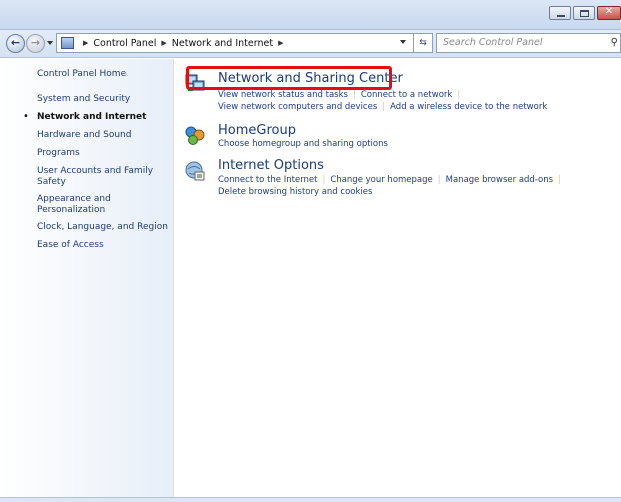  I want to click on forward-arrow-icon: →, so click(35, 42).